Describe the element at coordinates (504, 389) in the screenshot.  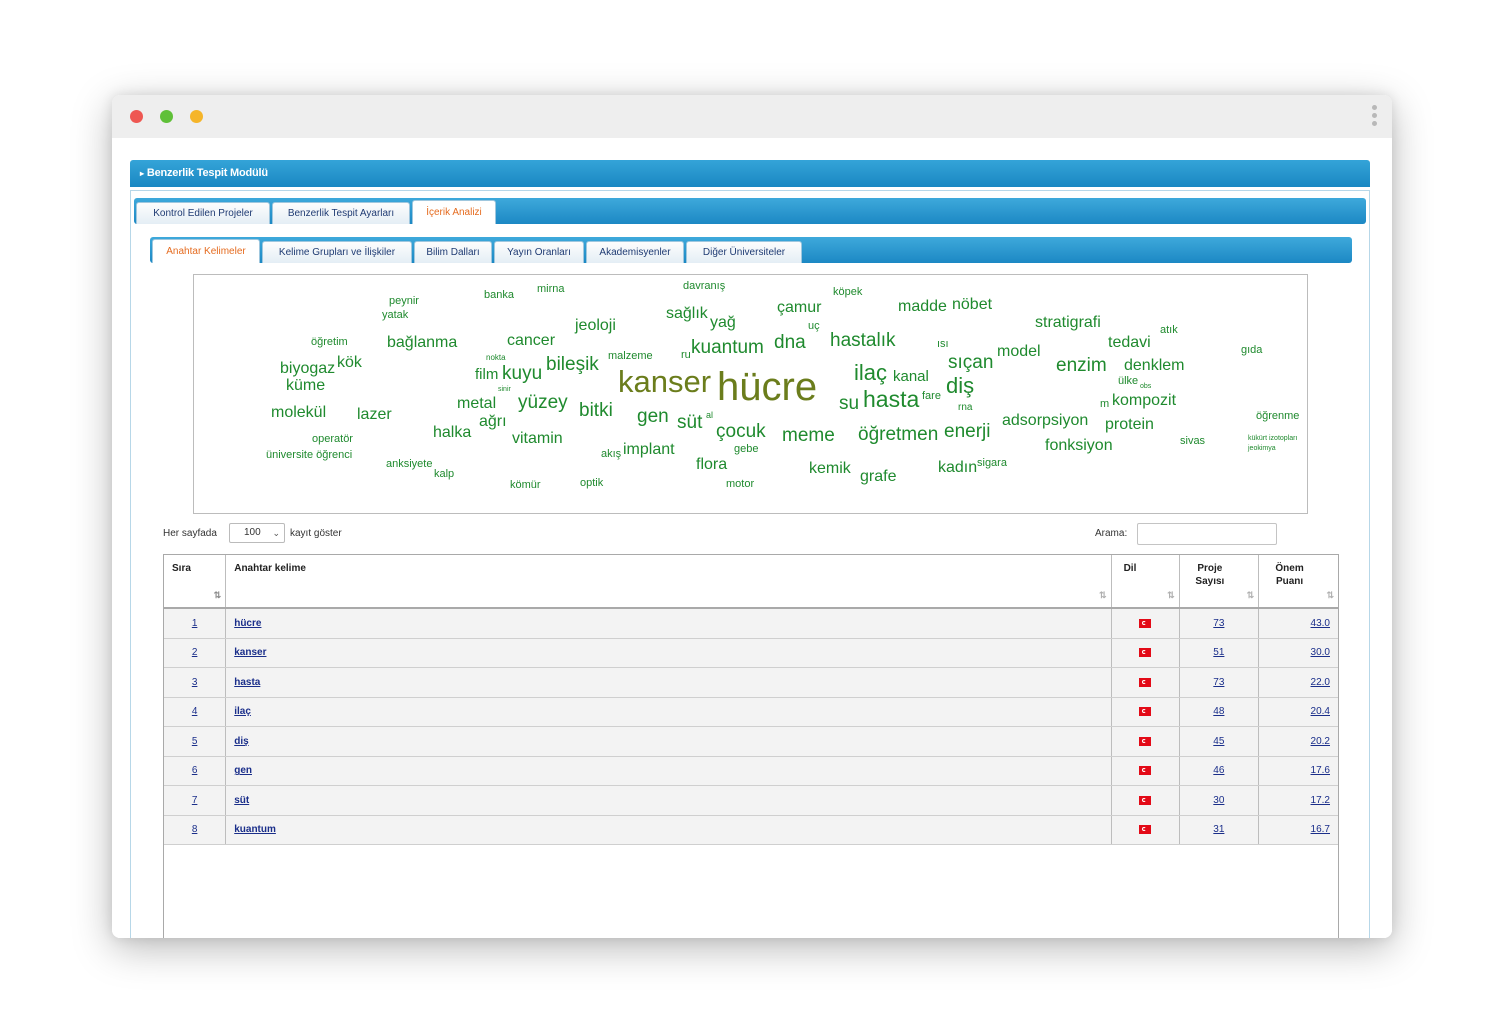
I see `cloud-word: sinir` at that location.